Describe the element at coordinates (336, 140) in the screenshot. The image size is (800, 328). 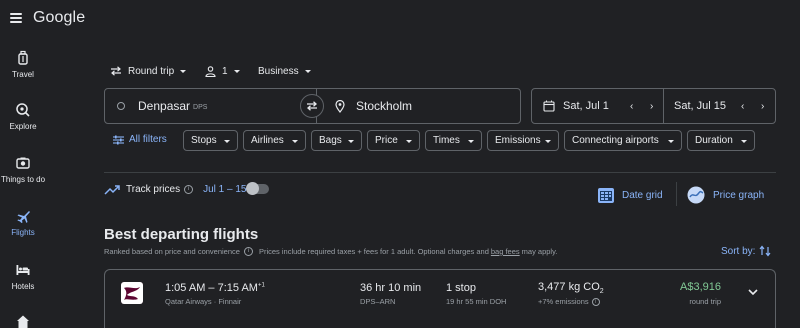
I see `filter-bags: Bags` at that location.